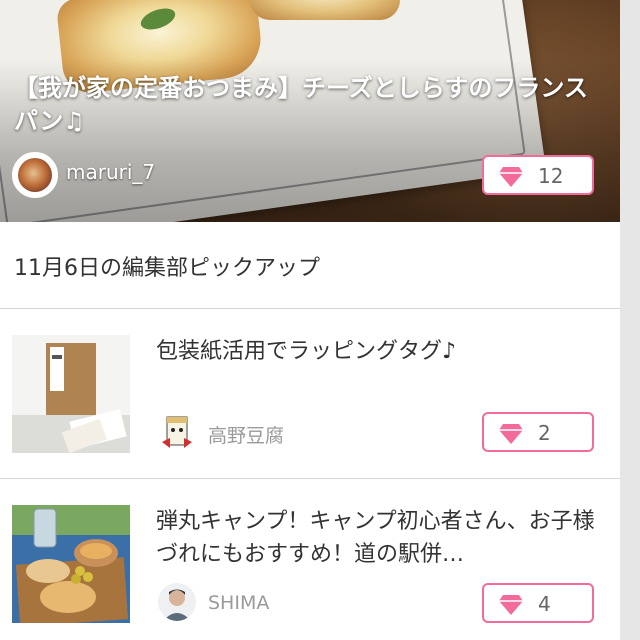 This screenshot has width=640, height=640. I want to click on article-like-button: 4, so click(538, 603).